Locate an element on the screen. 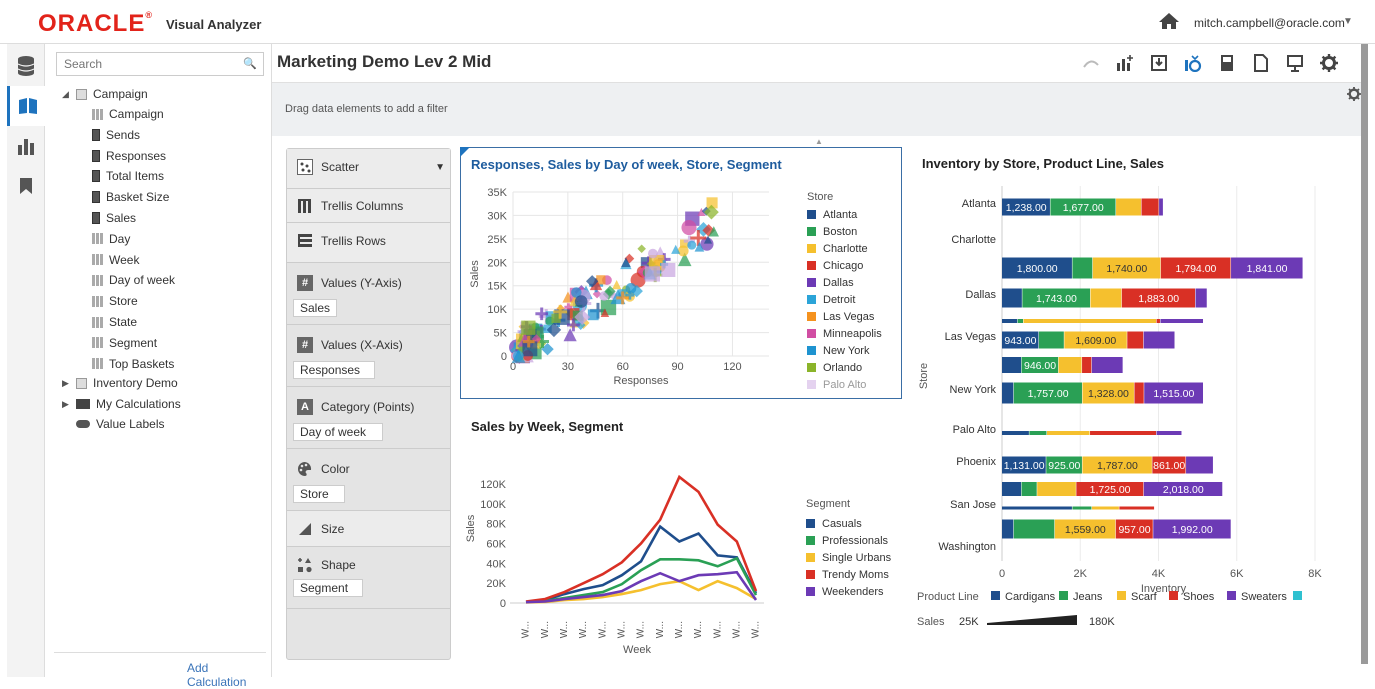 This screenshot has height=689, width=1375. document-icon is located at coordinates (1261, 63).